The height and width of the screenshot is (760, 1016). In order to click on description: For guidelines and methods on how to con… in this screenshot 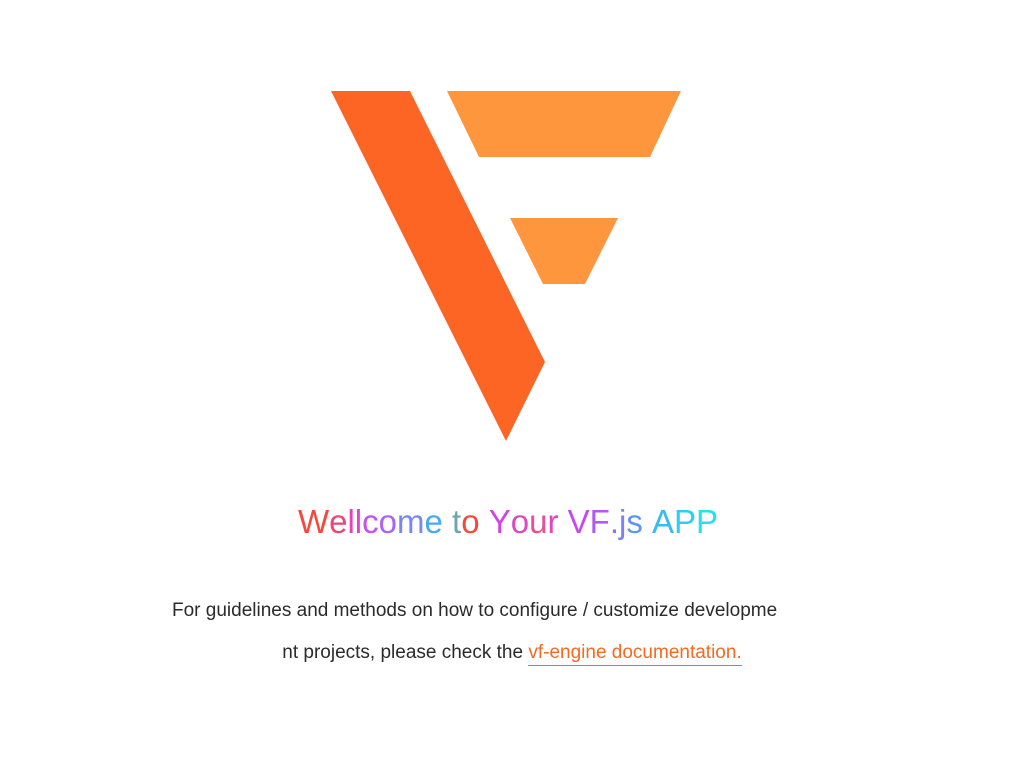, I will do `click(512, 632)`.